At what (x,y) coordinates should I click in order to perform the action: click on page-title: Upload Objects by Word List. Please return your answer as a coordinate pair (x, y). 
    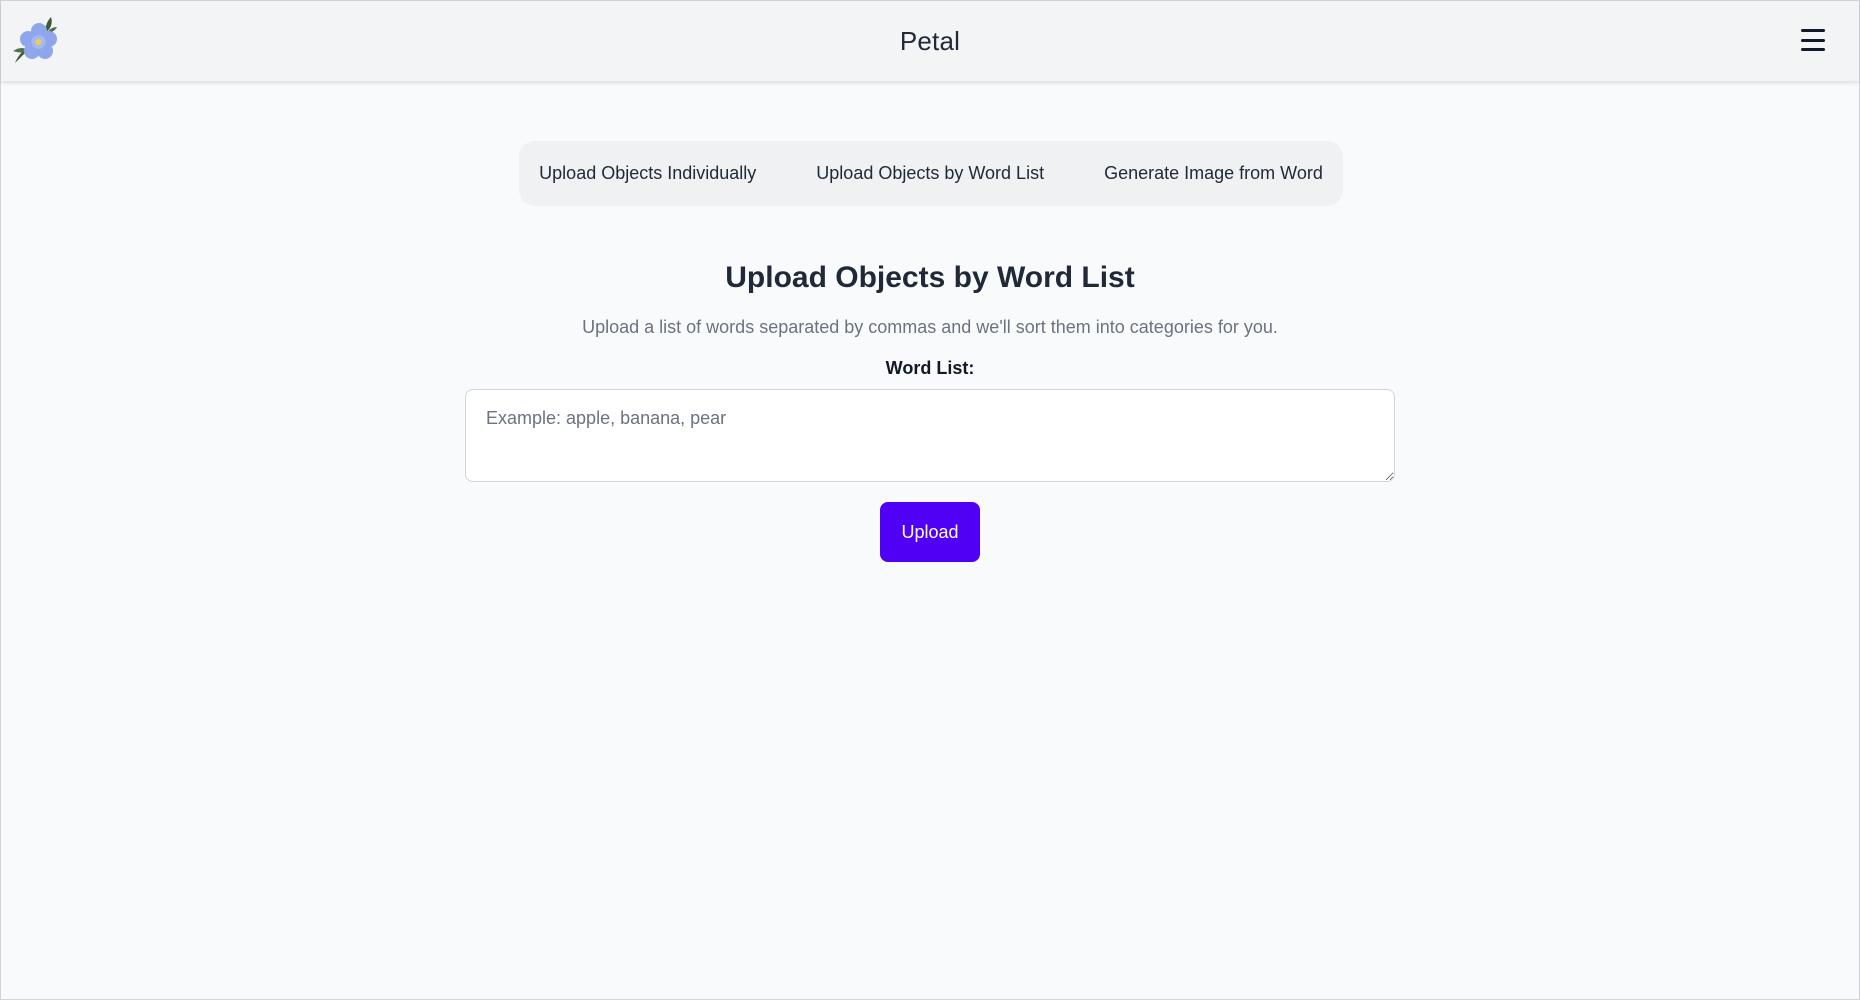
    Looking at the image, I should click on (930, 277).